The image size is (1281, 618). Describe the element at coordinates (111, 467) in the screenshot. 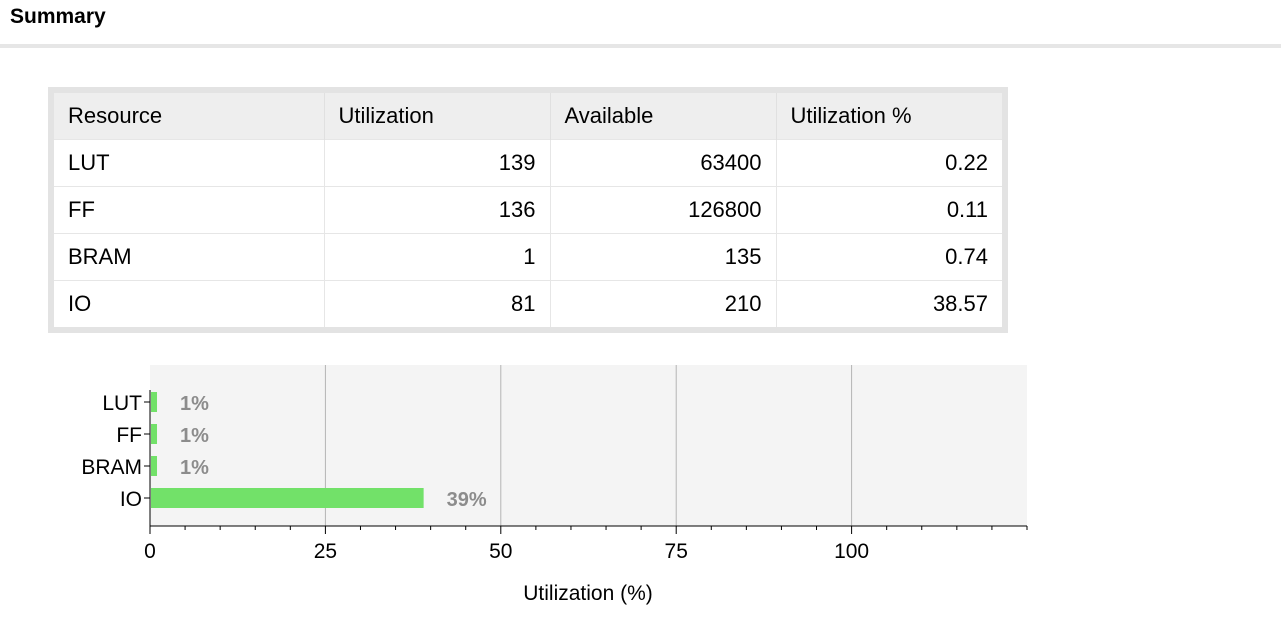

I see `y-tick-label: BRAM` at that location.